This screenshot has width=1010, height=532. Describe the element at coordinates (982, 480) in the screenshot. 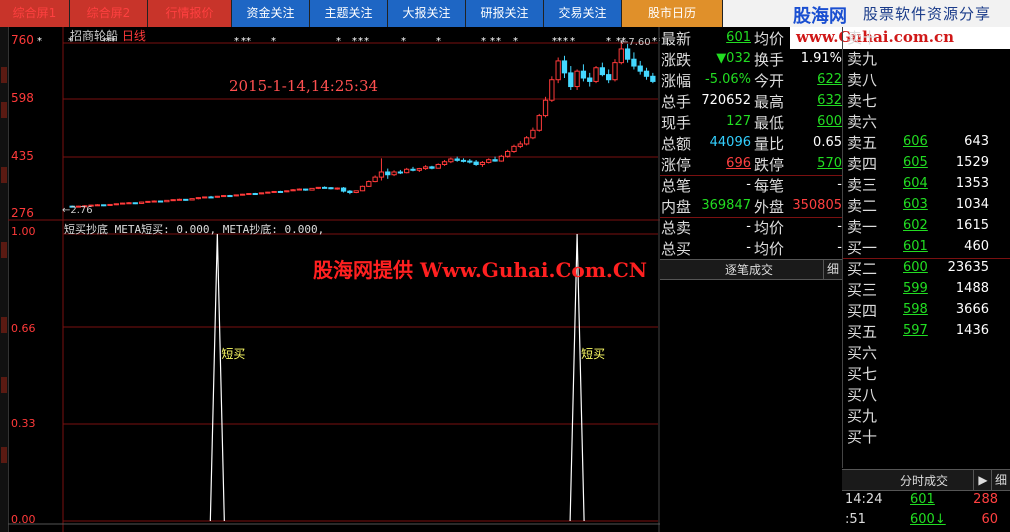

I see `play-icon: ▶` at that location.